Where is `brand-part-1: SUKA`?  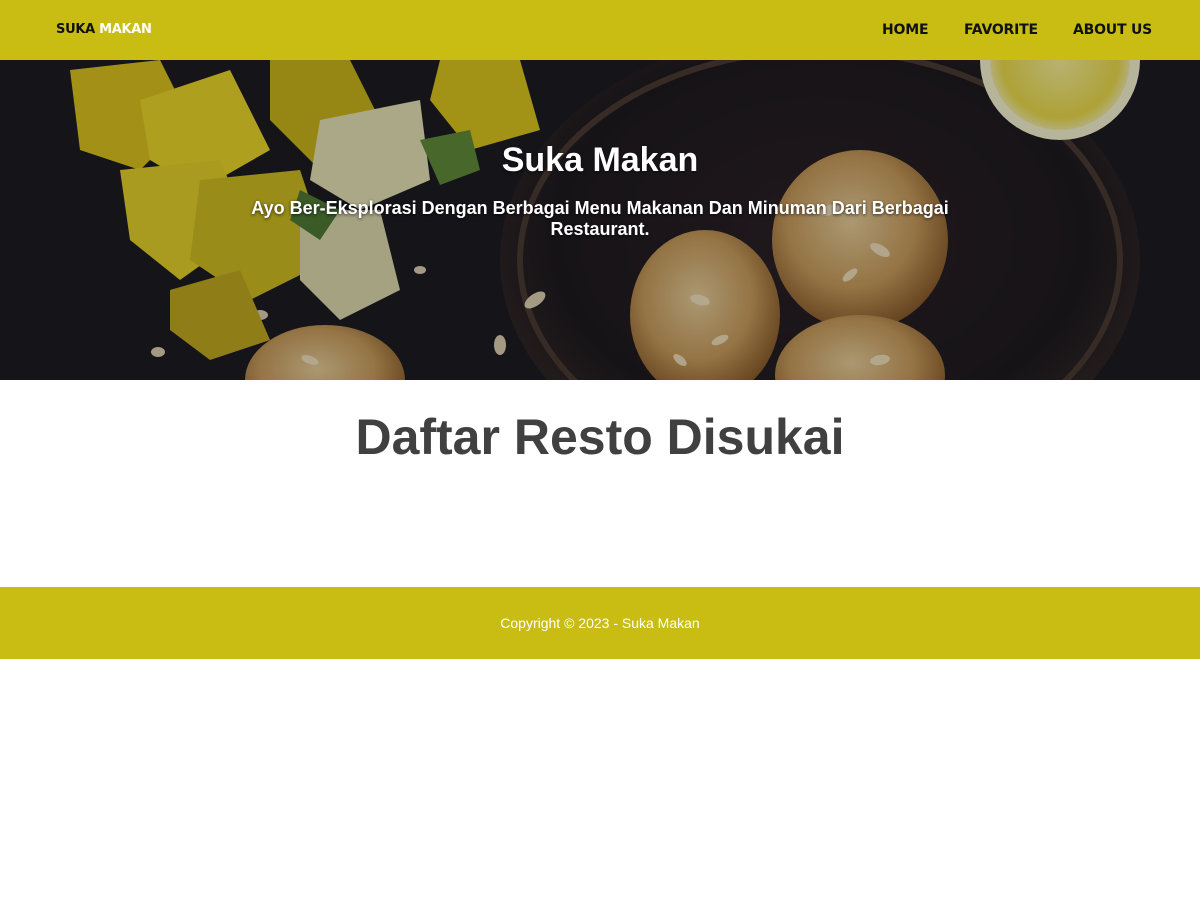
brand-part-1: SUKA is located at coordinates (78, 29).